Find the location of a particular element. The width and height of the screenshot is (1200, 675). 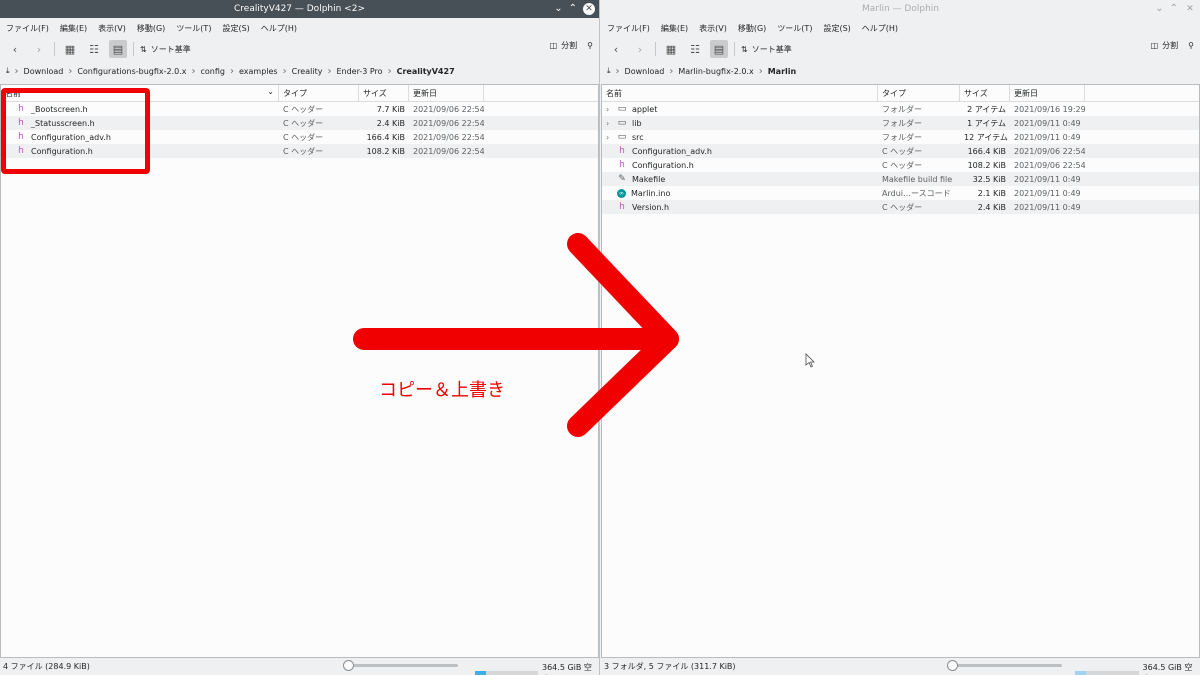

table-row: h Version.h C ヘッダー 2.4 KiB 2021/09/11 0:49 is located at coordinates (900, 207).